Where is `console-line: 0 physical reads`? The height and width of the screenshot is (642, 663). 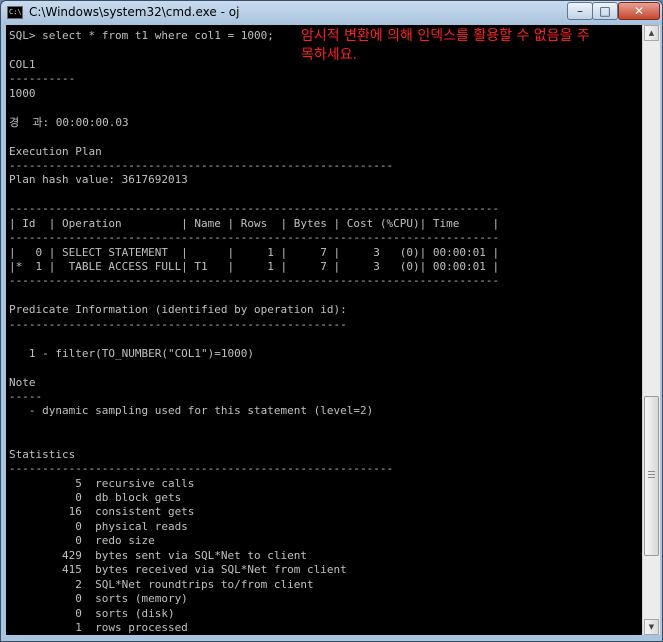
console-line: 0 physical reads is located at coordinates (98, 526).